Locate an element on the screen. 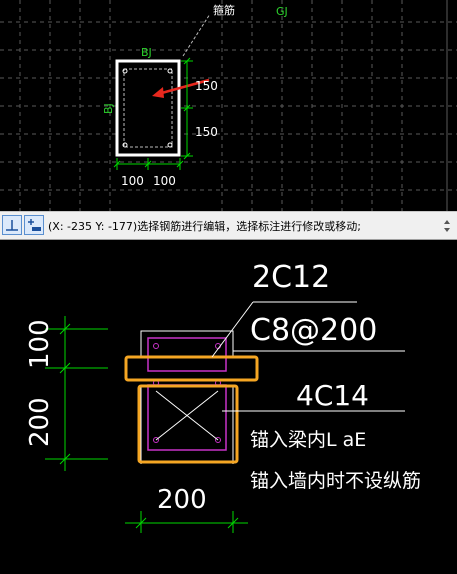 The image size is (457, 574). callout-label: 箍筋 is located at coordinates (224, 10).